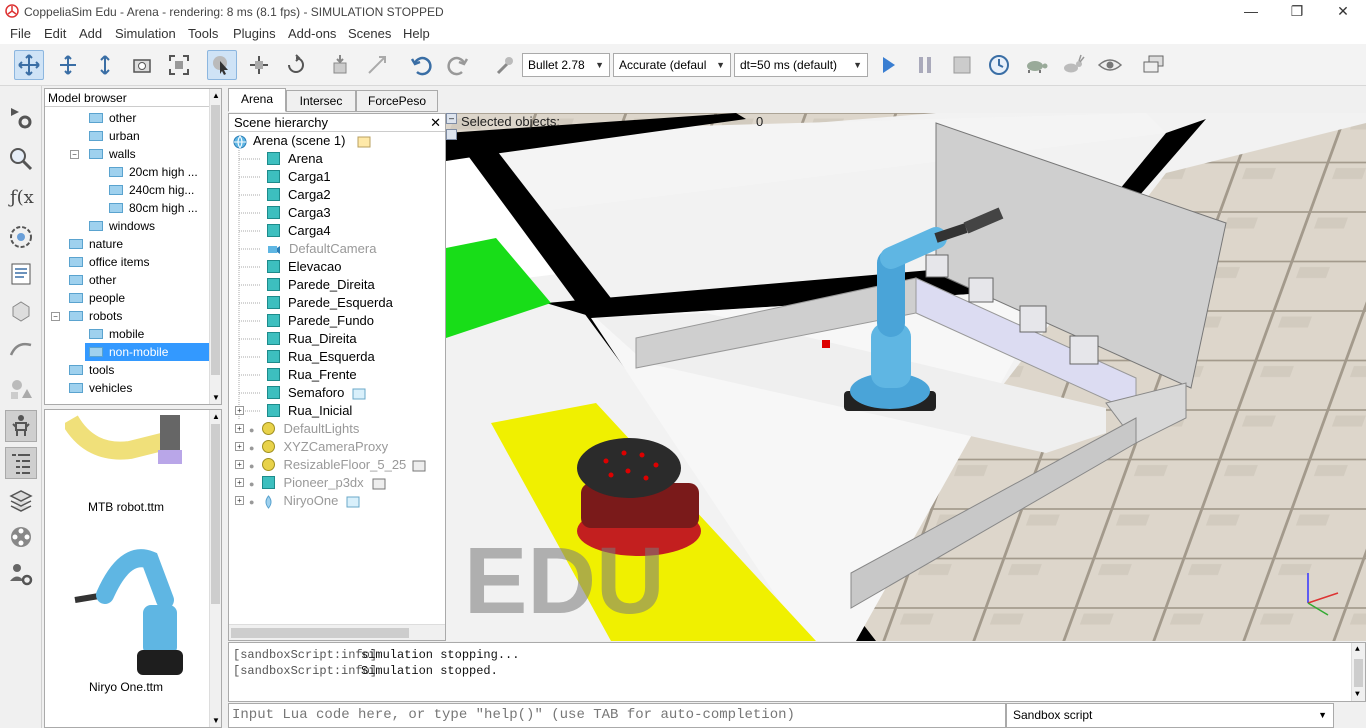 The width and height of the screenshot is (1366, 728). What do you see at coordinates (55, 316) in the screenshot?
I see `collapse-robots-toggle: −` at bounding box center [55, 316].